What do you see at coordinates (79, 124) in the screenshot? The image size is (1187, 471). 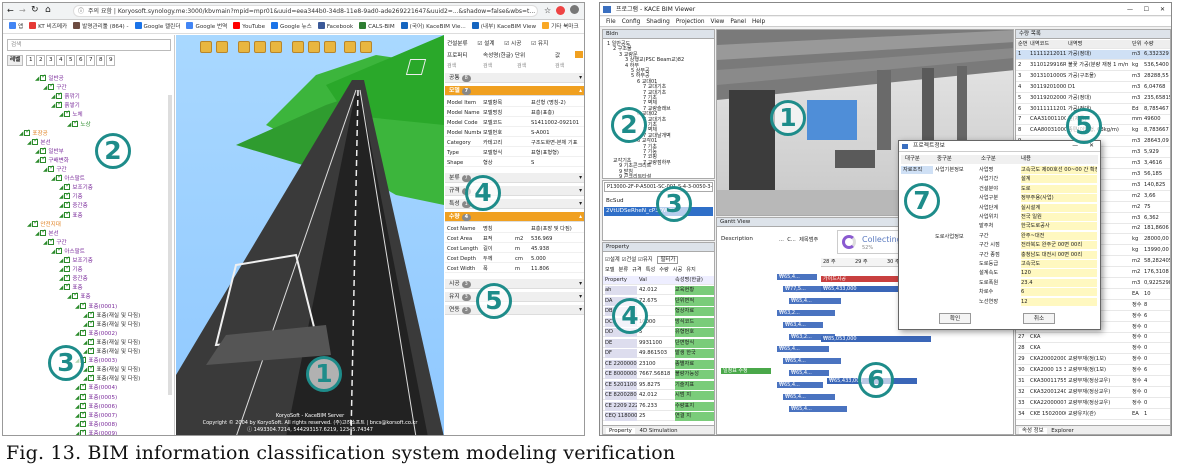 I see `tree-node: ◢ 노상` at bounding box center [79, 124].